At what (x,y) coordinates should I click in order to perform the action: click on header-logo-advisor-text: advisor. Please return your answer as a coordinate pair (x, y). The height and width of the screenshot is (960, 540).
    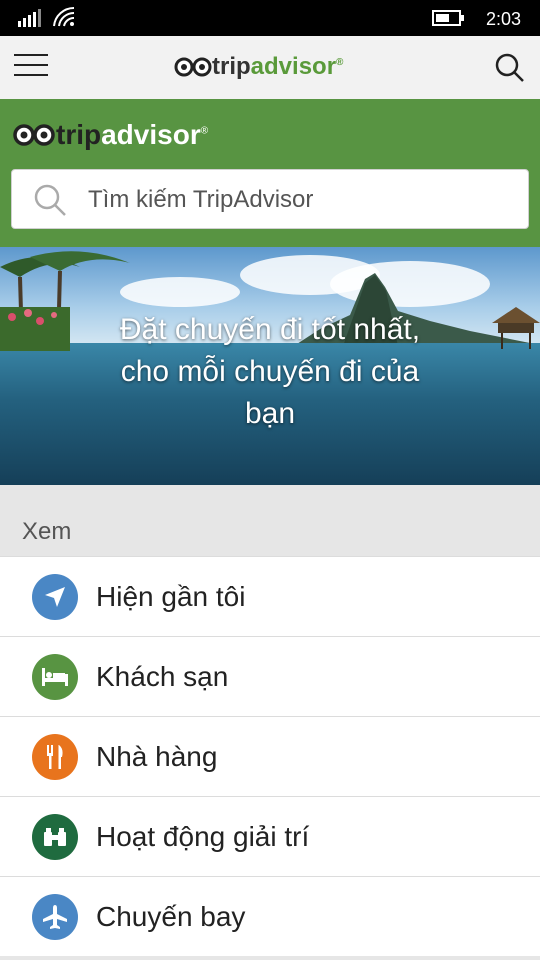
    Looking at the image, I should click on (151, 134).